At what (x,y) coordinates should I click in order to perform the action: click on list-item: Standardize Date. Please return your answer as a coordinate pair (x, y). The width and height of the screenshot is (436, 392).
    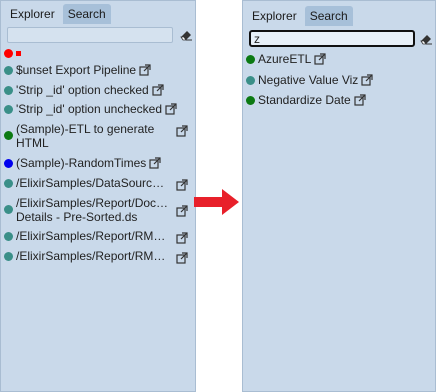
    Looking at the image, I should click on (339, 102).